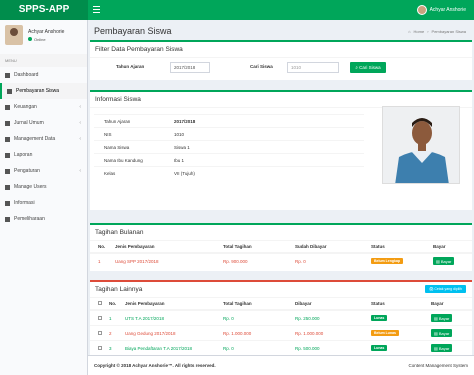 Image resolution: width=474 pixels, height=375 pixels. What do you see at coordinates (43, 219) in the screenshot?
I see `sidebar-item-pemeliharaan: Pemeliharaan` at bounding box center [43, 219].